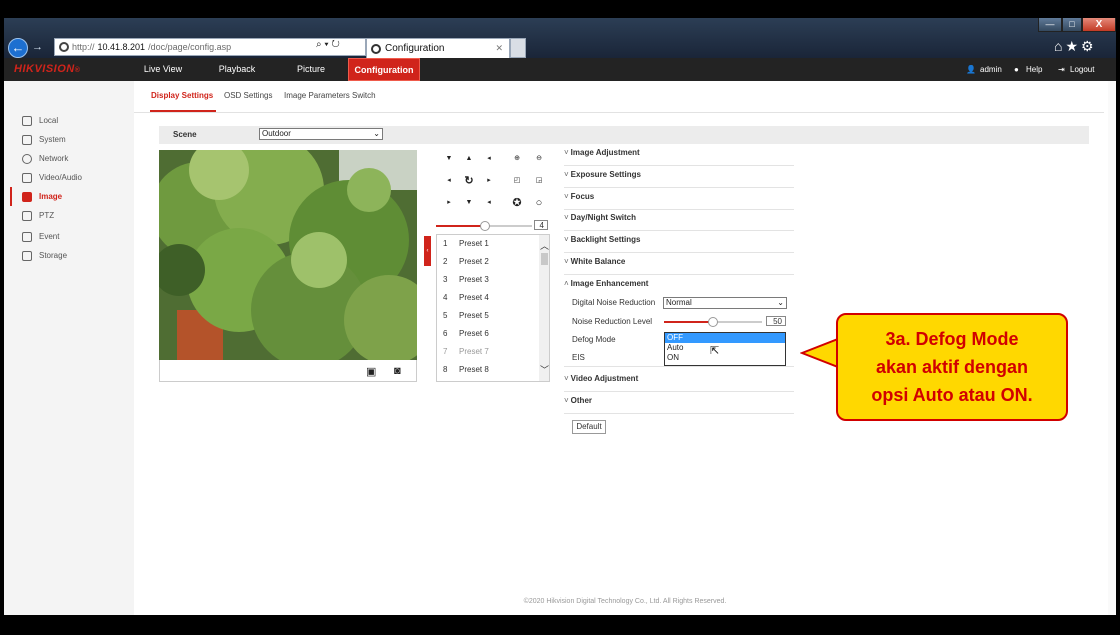 The height and width of the screenshot is (635, 1120). Describe the element at coordinates (780, 302) in the screenshot. I see `chevron-down-icon: ⌄` at that location.